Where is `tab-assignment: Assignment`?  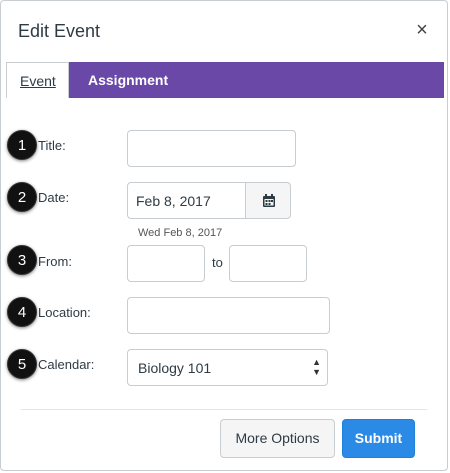
tab-assignment: Assignment is located at coordinates (128, 80).